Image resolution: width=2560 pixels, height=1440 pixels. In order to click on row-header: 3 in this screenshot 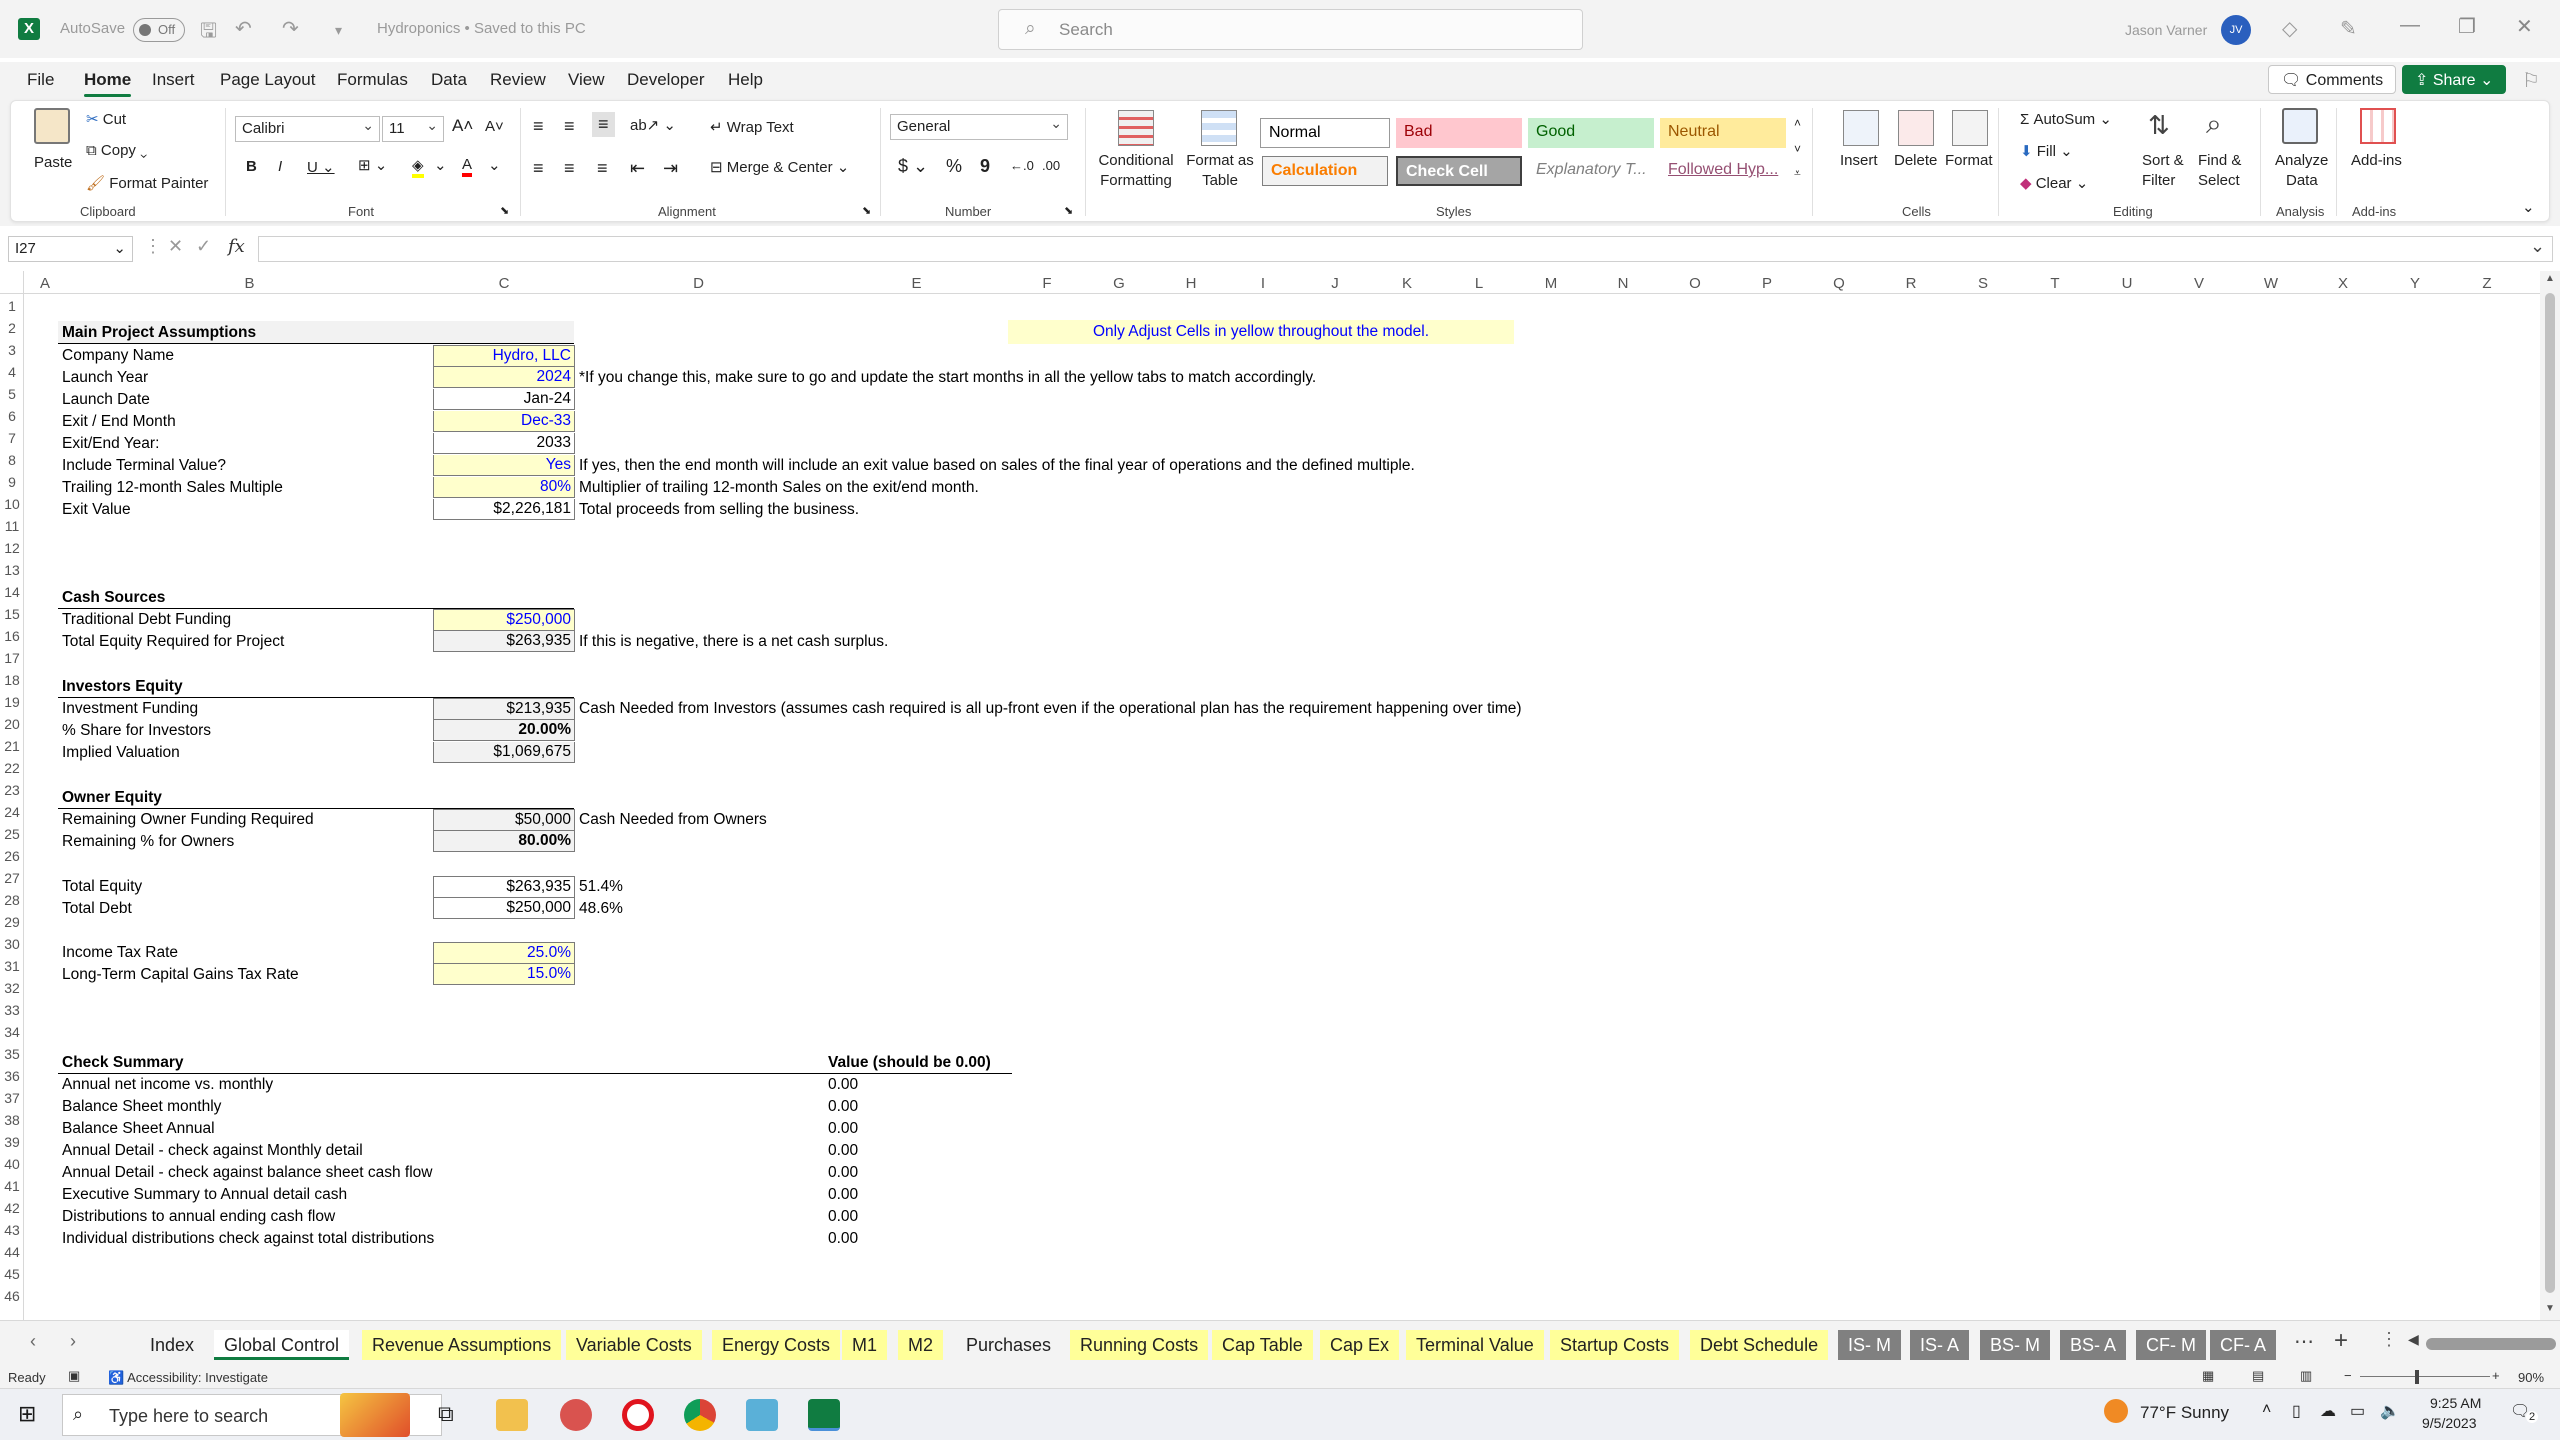, I will do `click(12, 350)`.